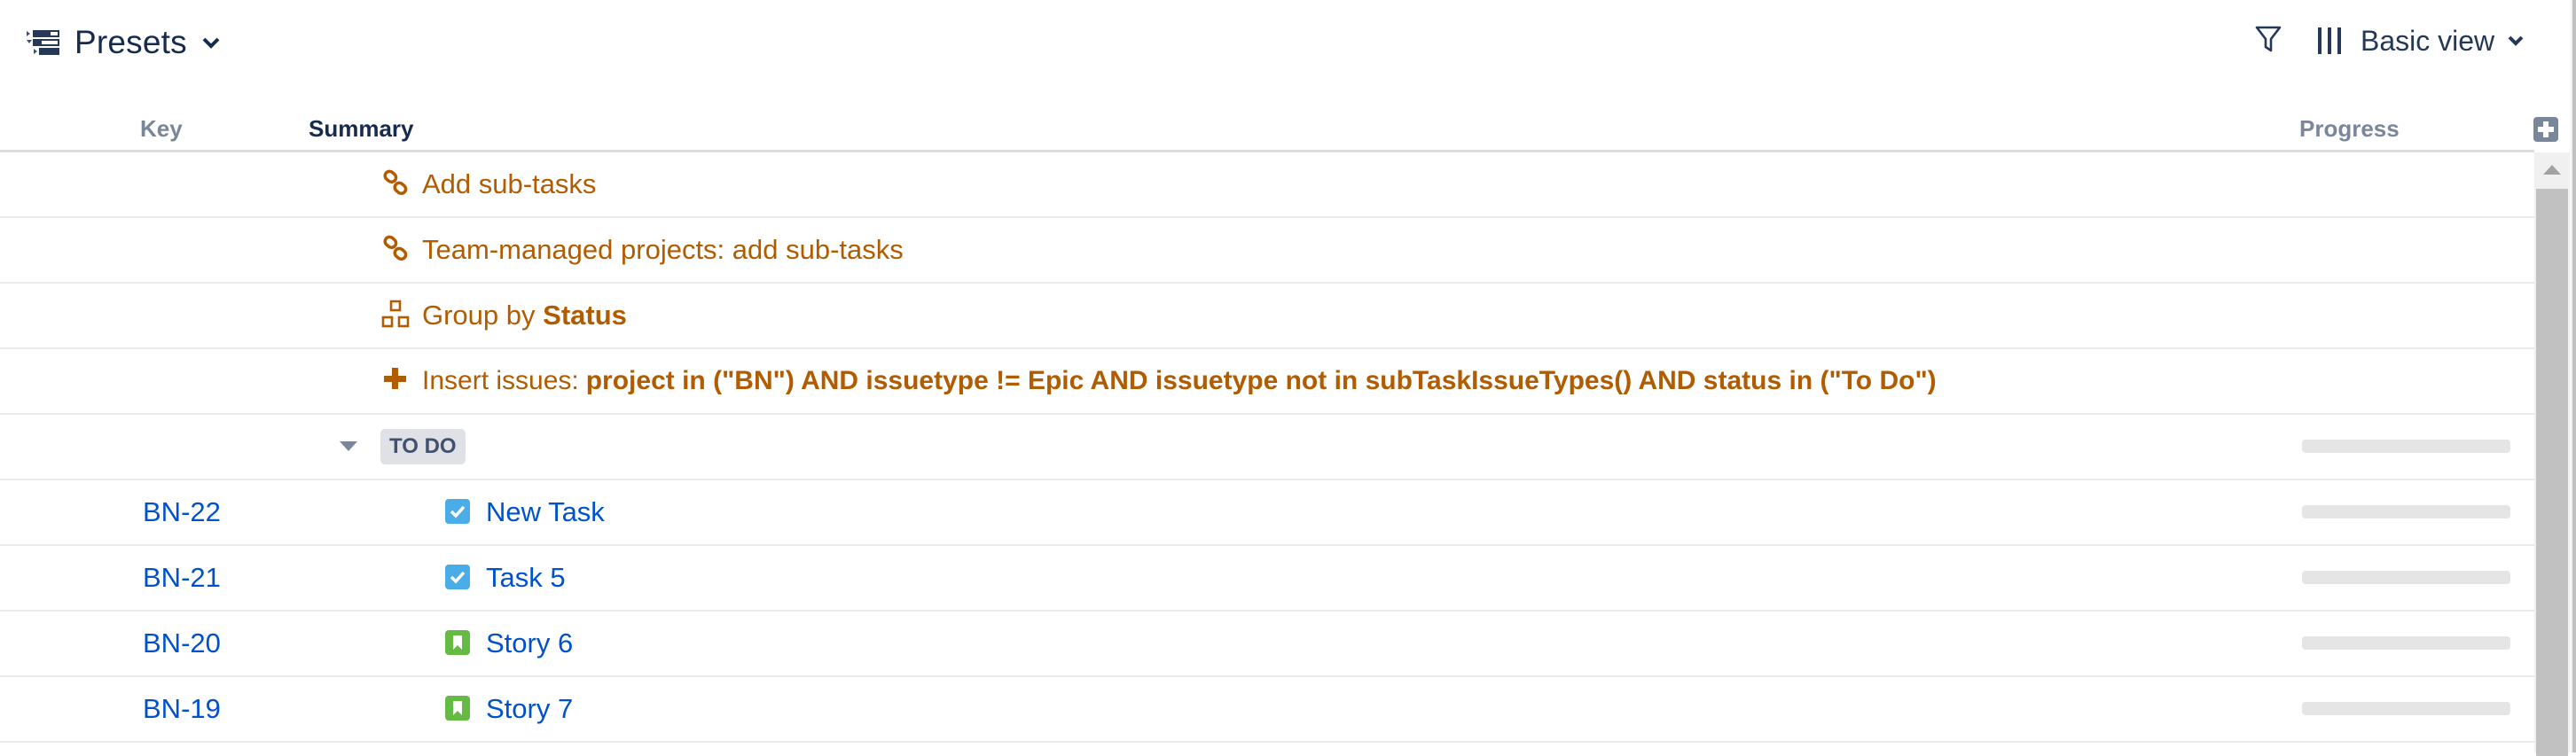 The width and height of the screenshot is (2576, 756). What do you see at coordinates (361, 129) in the screenshot?
I see `column-header-summary: Summary` at bounding box center [361, 129].